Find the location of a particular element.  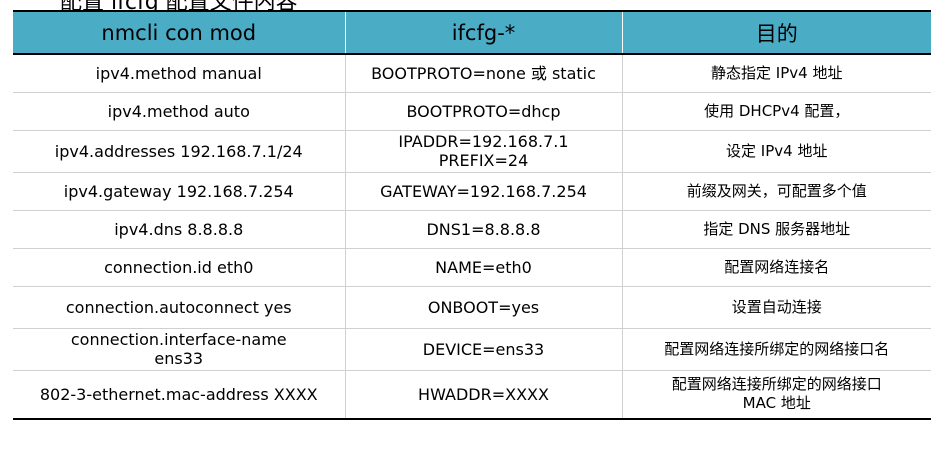

cell-purpose: 使用 DHCPv4 配置， is located at coordinates (776, 111).